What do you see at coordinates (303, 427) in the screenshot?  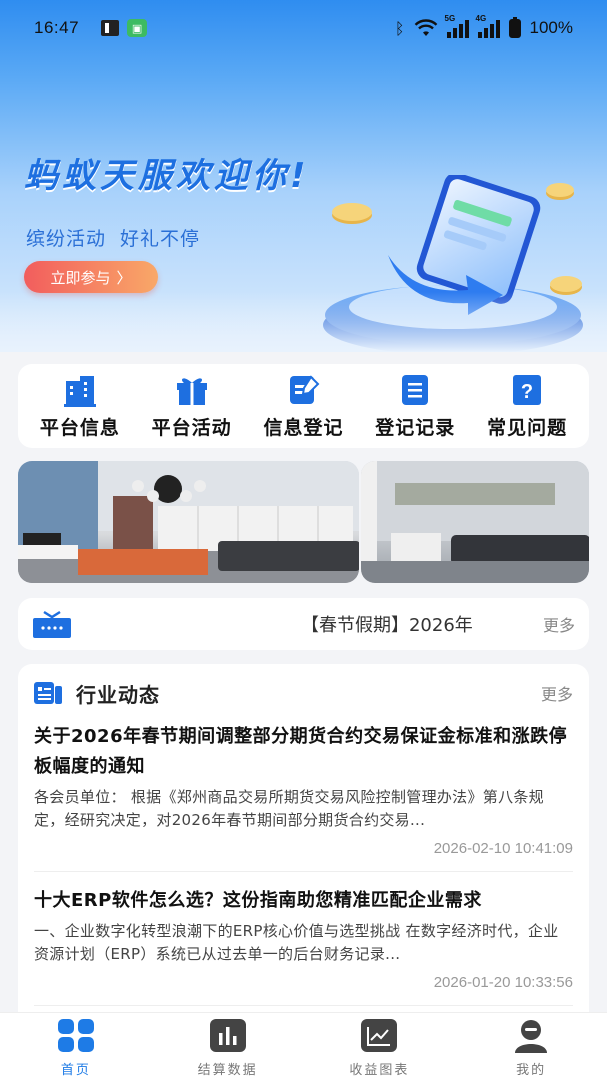 I see `menu-label: 信息登记` at bounding box center [303, 427].